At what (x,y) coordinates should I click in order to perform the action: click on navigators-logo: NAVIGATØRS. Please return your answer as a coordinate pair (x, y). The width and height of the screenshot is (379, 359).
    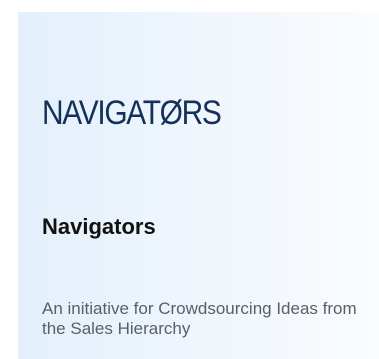
    Looking at the image, I should click on (132, 113).